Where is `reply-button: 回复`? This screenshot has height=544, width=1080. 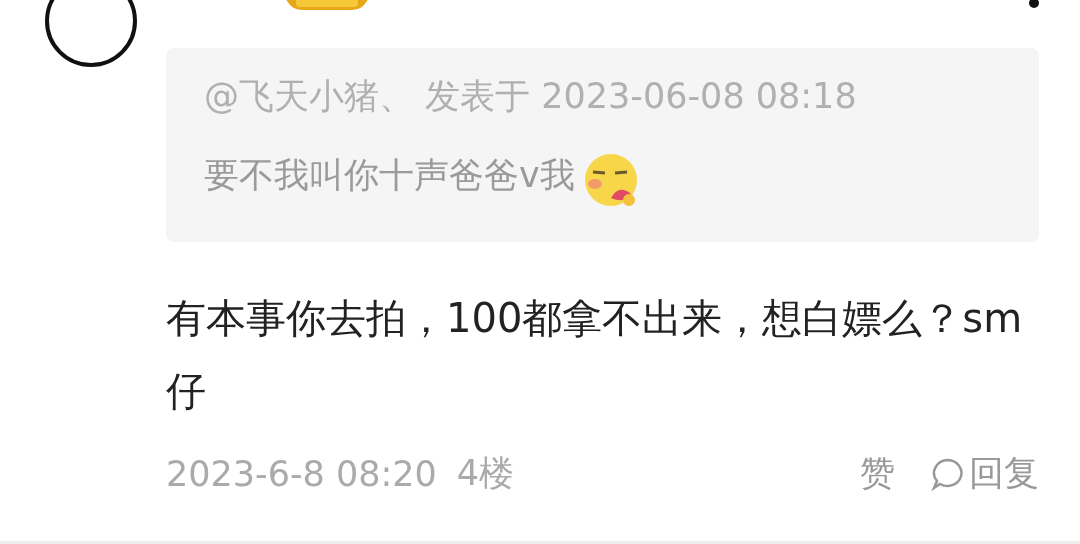
reply-button: 回复 is located at coordinates (1004, 473).